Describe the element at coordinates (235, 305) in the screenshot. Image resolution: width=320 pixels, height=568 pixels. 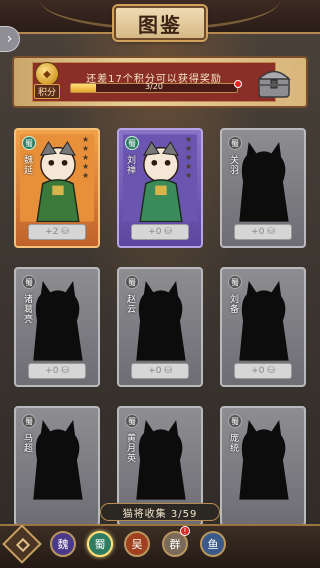
I see `general-name: 刘备` at that location.